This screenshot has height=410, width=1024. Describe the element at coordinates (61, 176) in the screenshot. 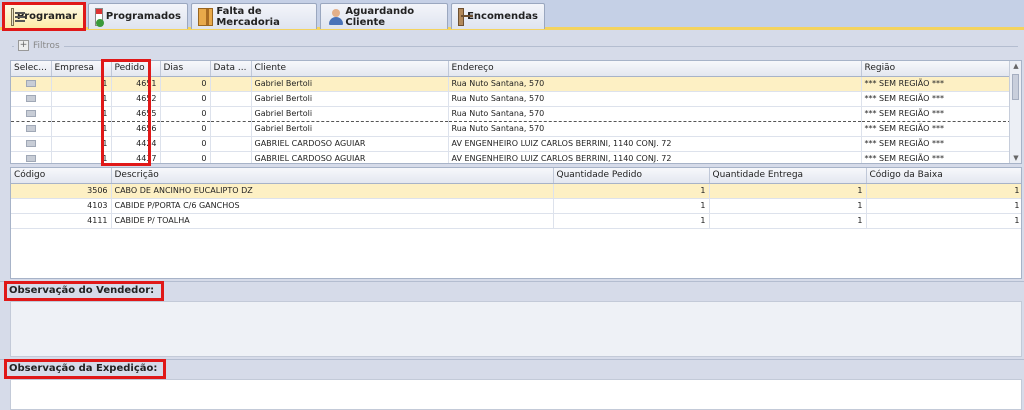

I see `col-header-codigo: Código` at that location.